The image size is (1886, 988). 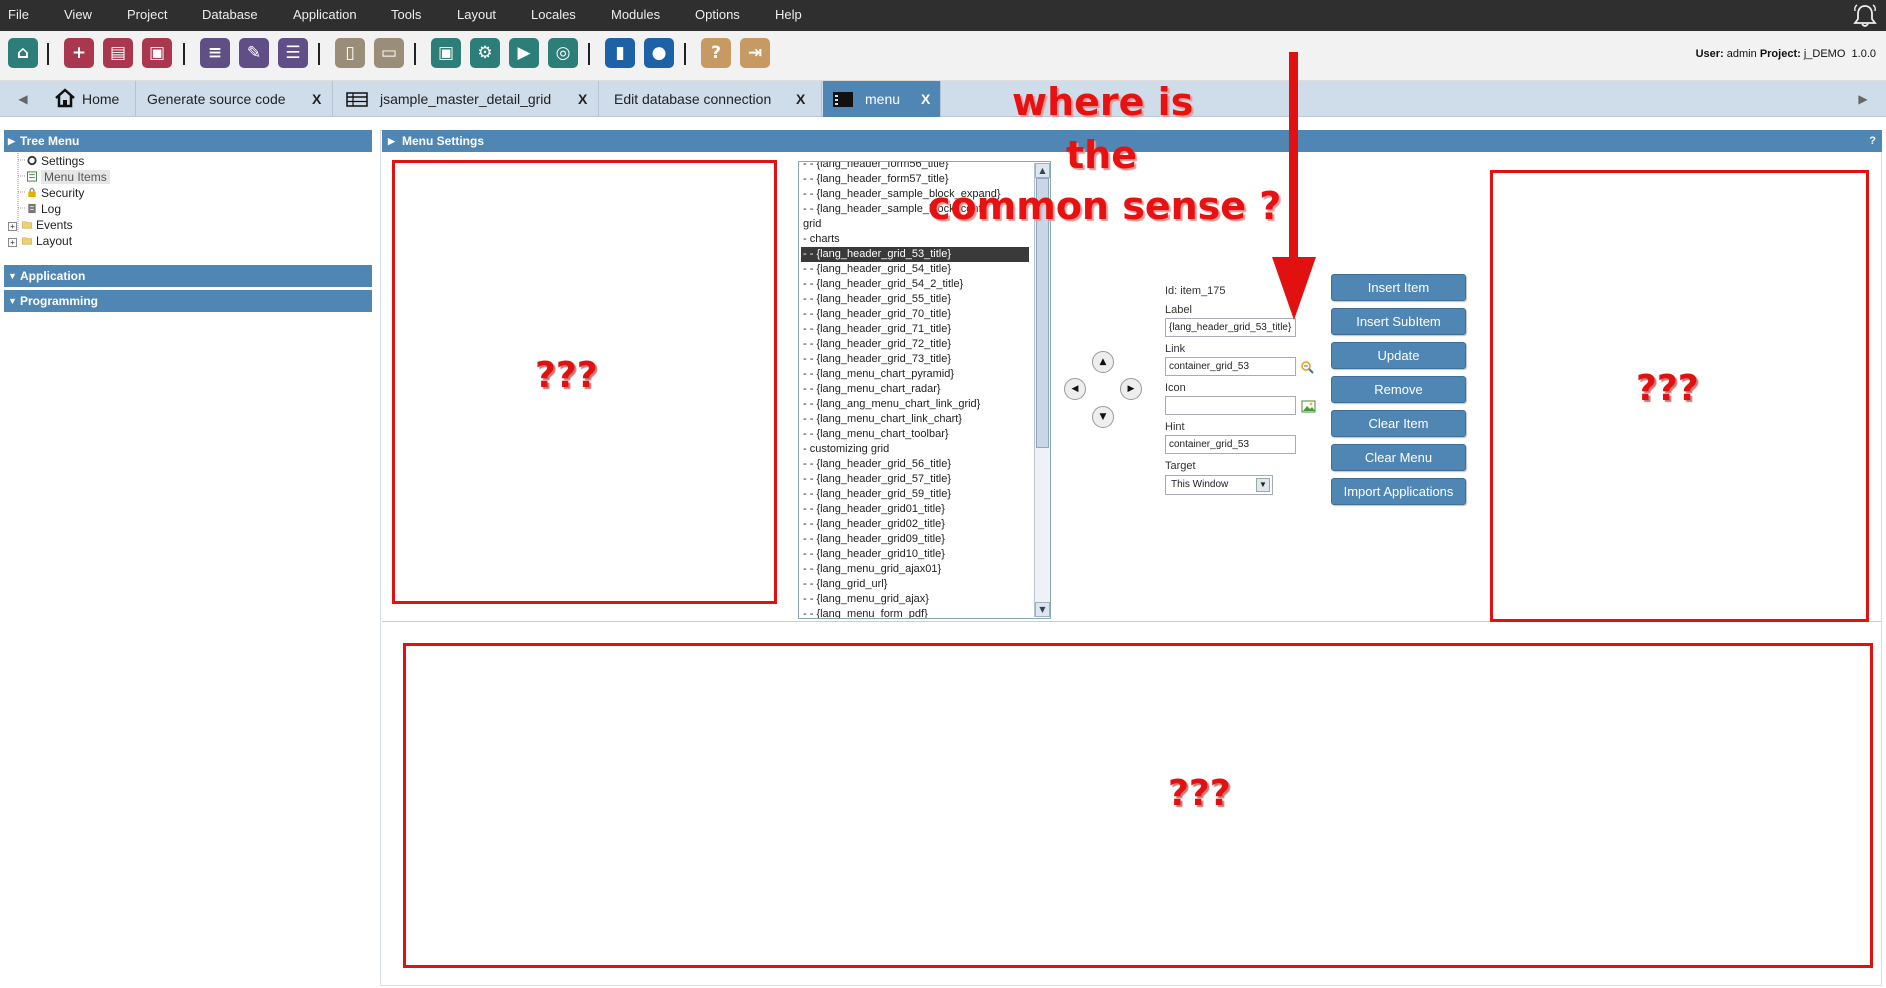 I want to click on remove-button: Remove, so click(x=1398, y=389).